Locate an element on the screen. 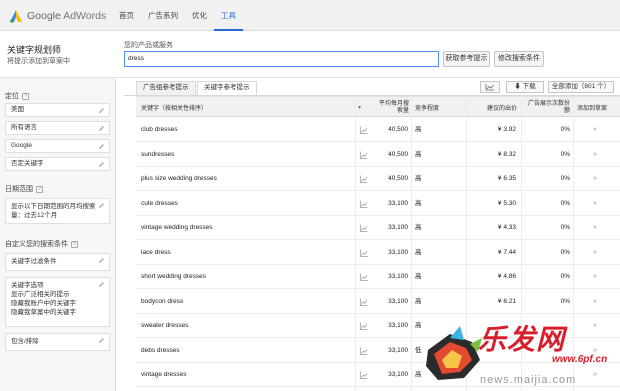 Image resolution: width=620 pixels, height=391 pixels. keyword-filters: 关键字过滤条件 is located at coordinates (57, 262).